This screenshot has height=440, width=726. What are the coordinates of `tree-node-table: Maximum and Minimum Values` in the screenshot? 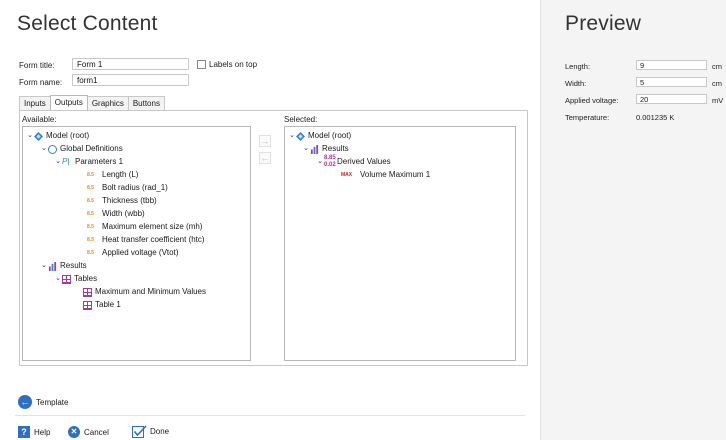 It's located at (144, 292).